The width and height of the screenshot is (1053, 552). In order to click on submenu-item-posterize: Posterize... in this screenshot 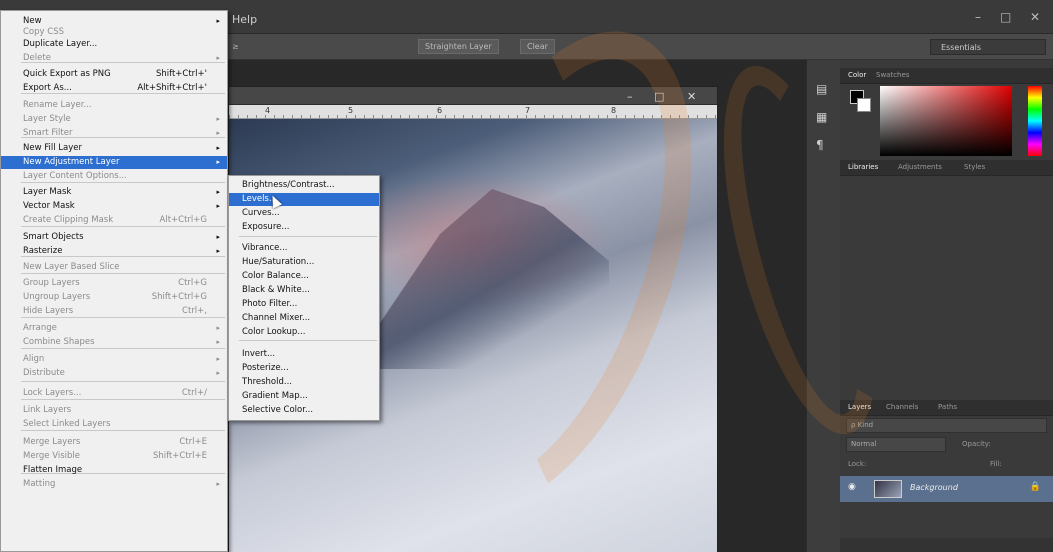, I will do `click(304, 368)`.